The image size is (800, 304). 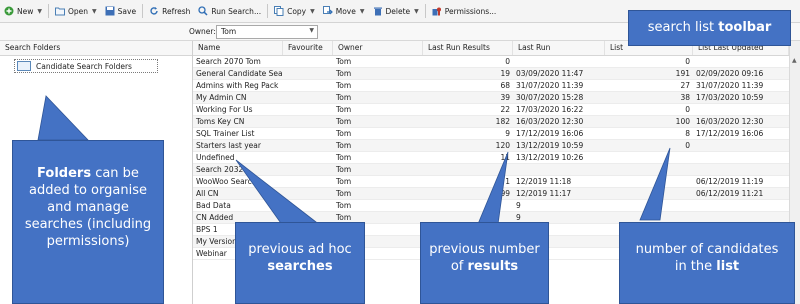 I want to click on refresh-button: Refresh, so click(x=169, y=11).